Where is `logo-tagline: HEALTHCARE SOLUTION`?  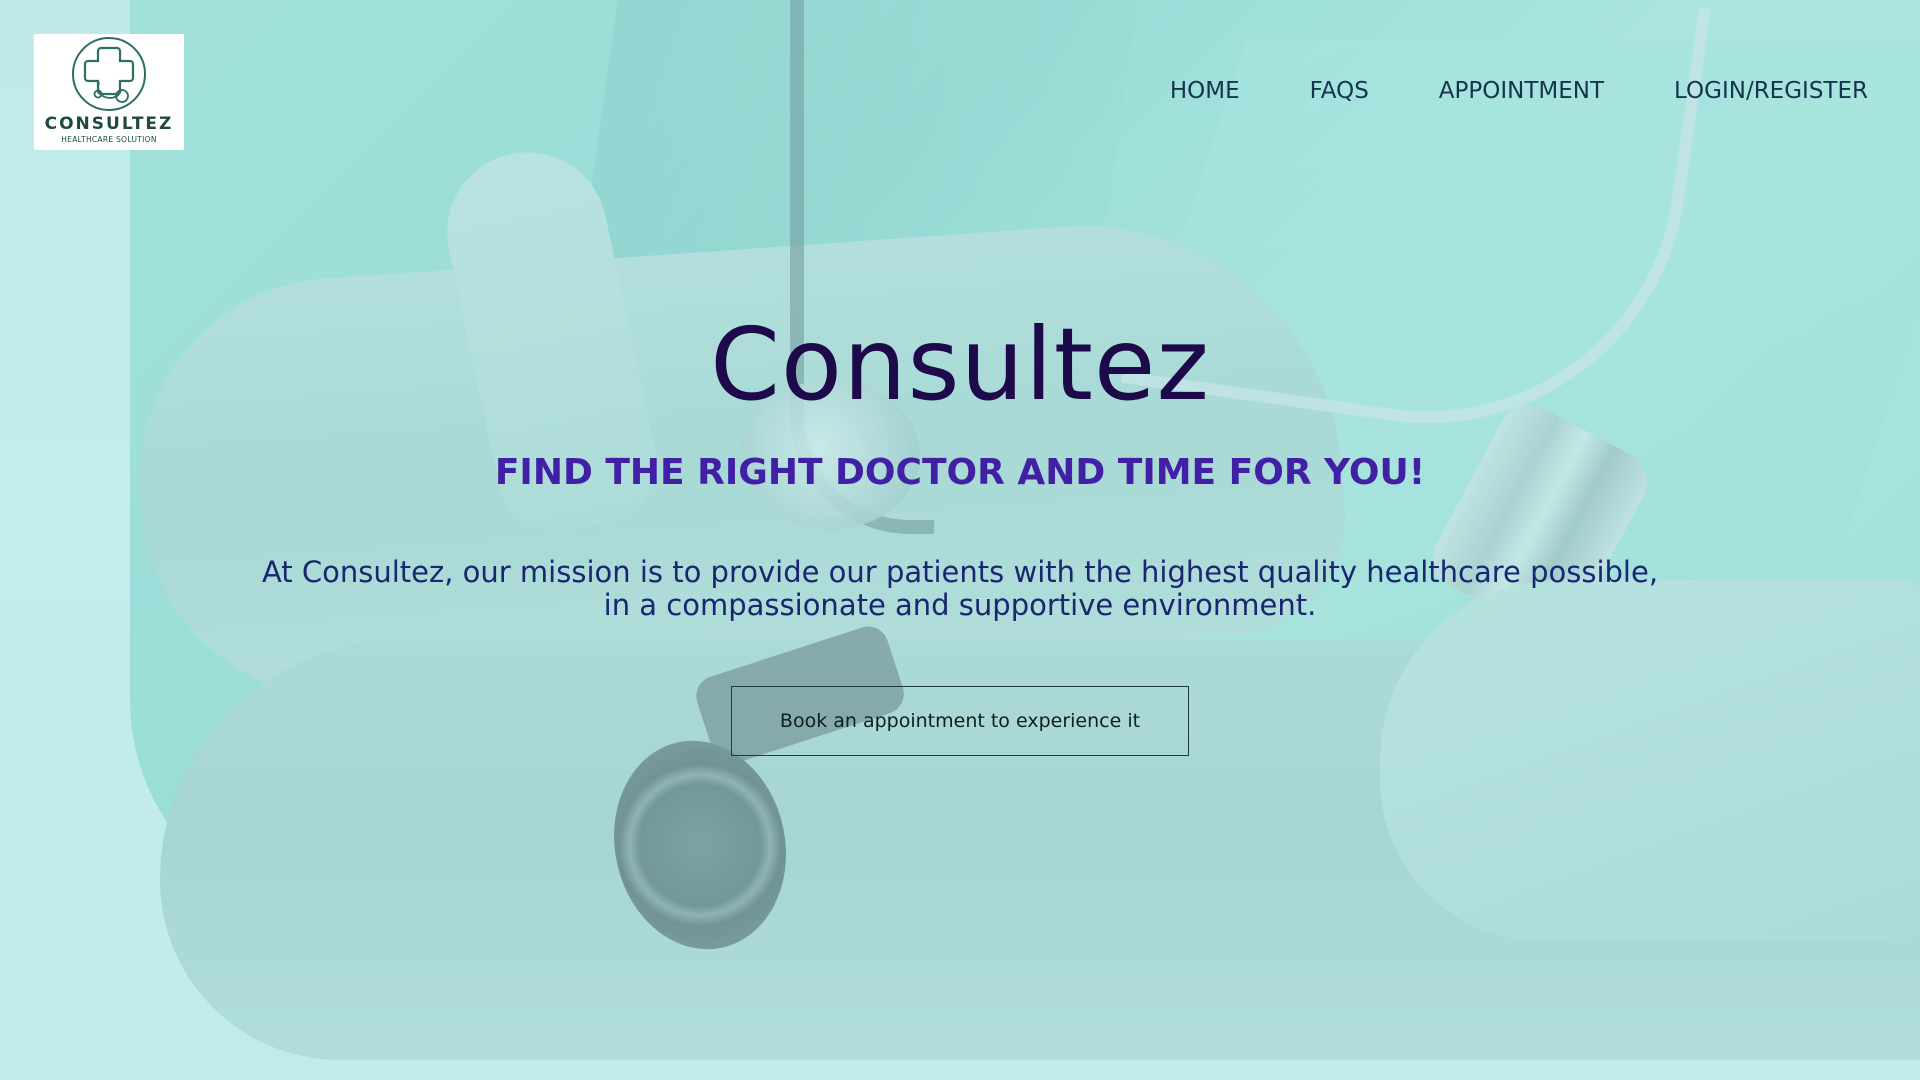
logo-tagline: HEALTHCARE SOLUTION is located at coordinates (109, 139).